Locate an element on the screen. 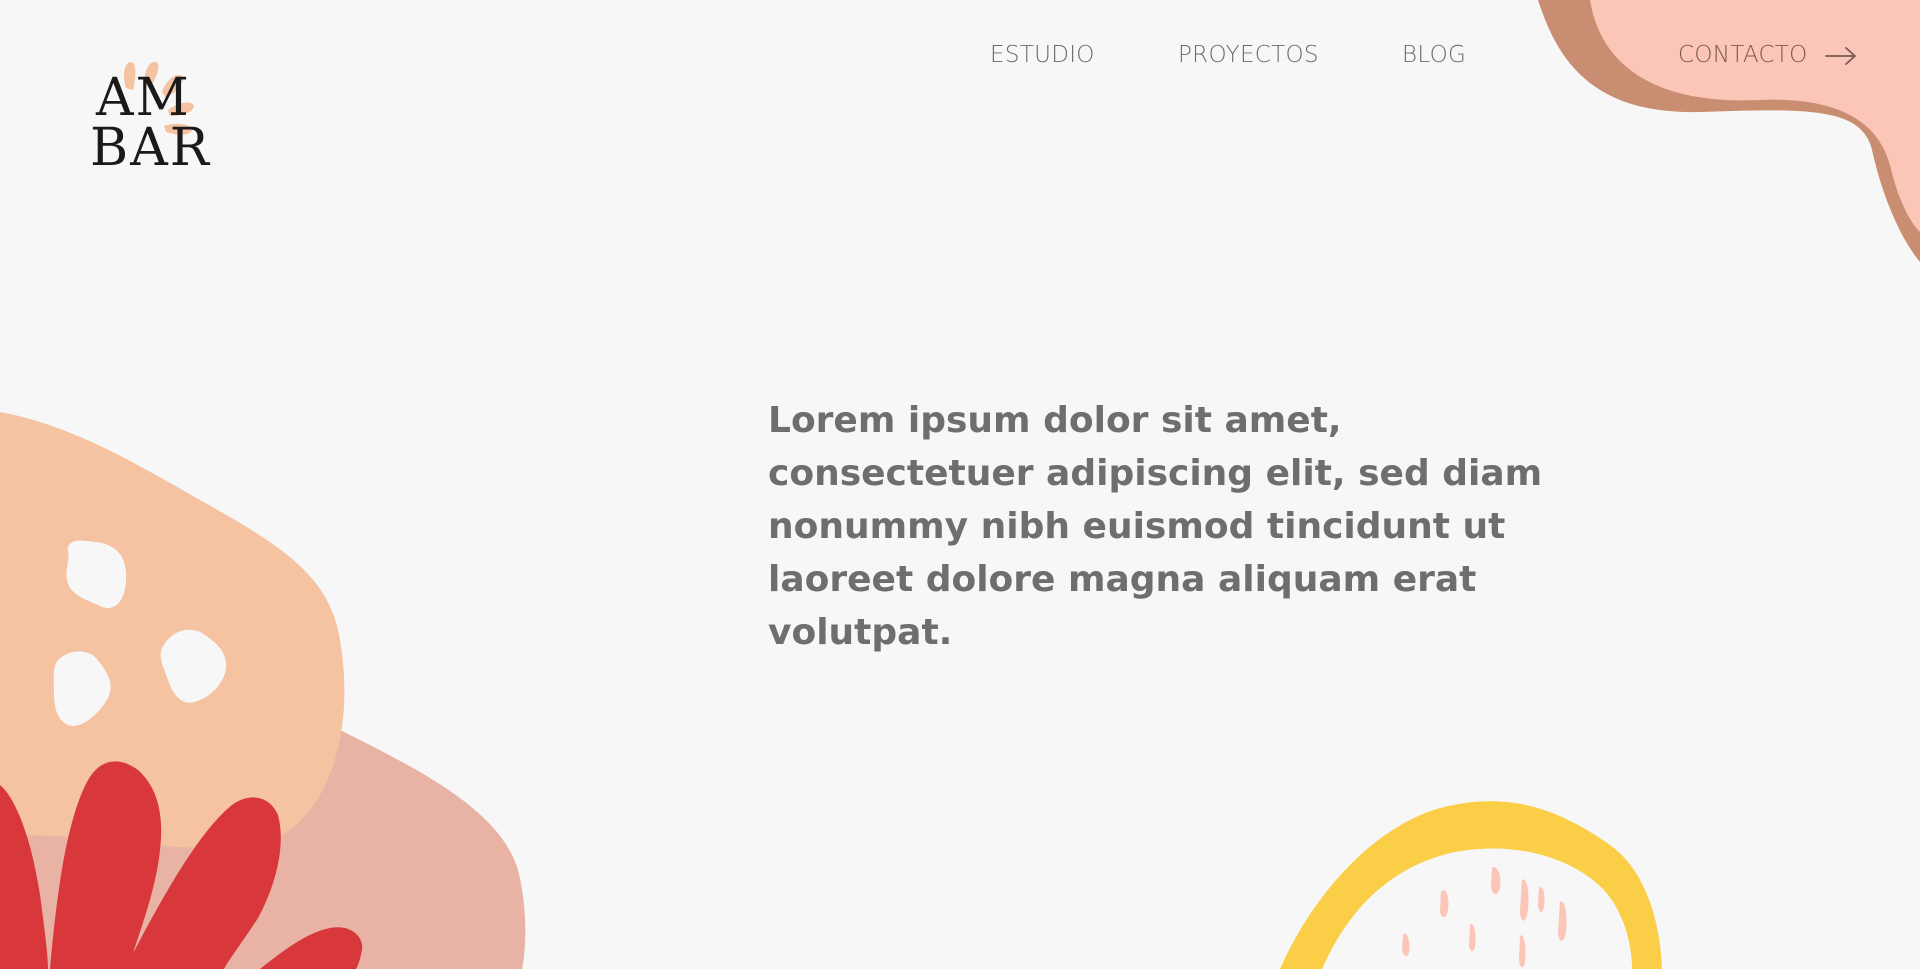  left-peach-blob is located at coordinates (172, 630).